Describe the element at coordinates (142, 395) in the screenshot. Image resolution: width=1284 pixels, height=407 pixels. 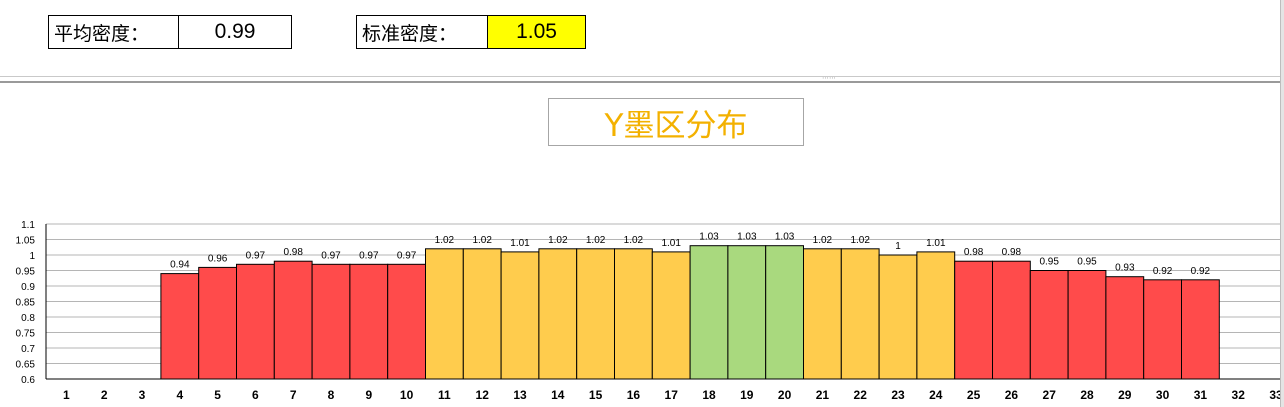
I see `x-tick-label: 3` at that location.